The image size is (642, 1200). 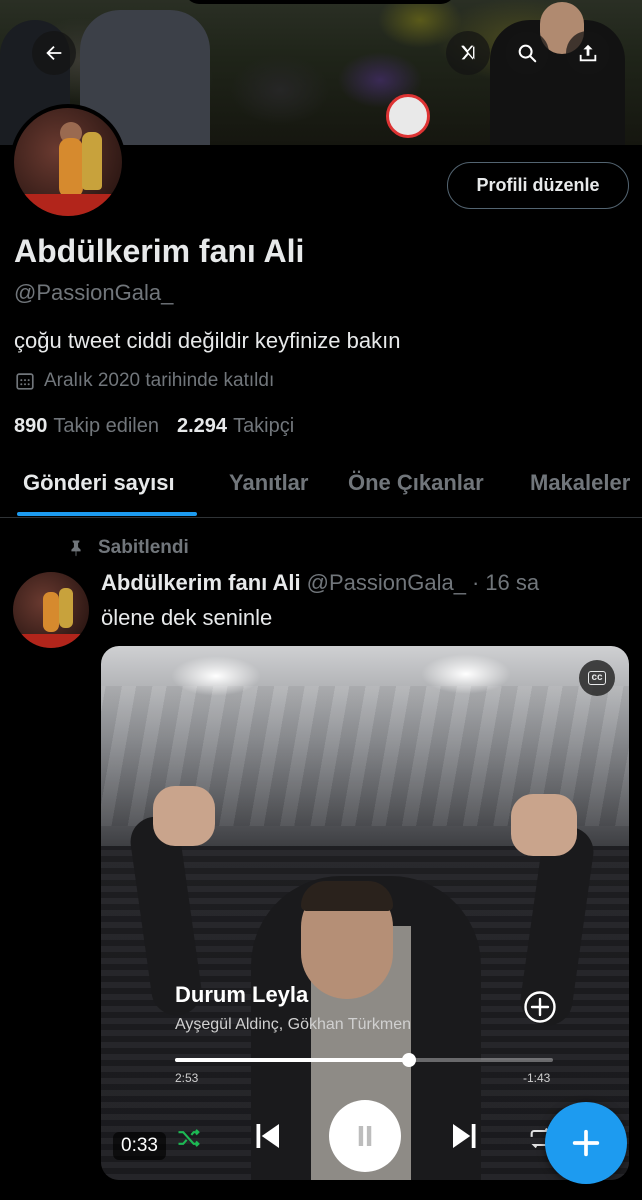 What do you see at coordinates (293, 1024) in the screenshot?
I see `song-artist: Ayşegül Aldinç, Gökhan Türkmen` at bounding box center [293, 1024].